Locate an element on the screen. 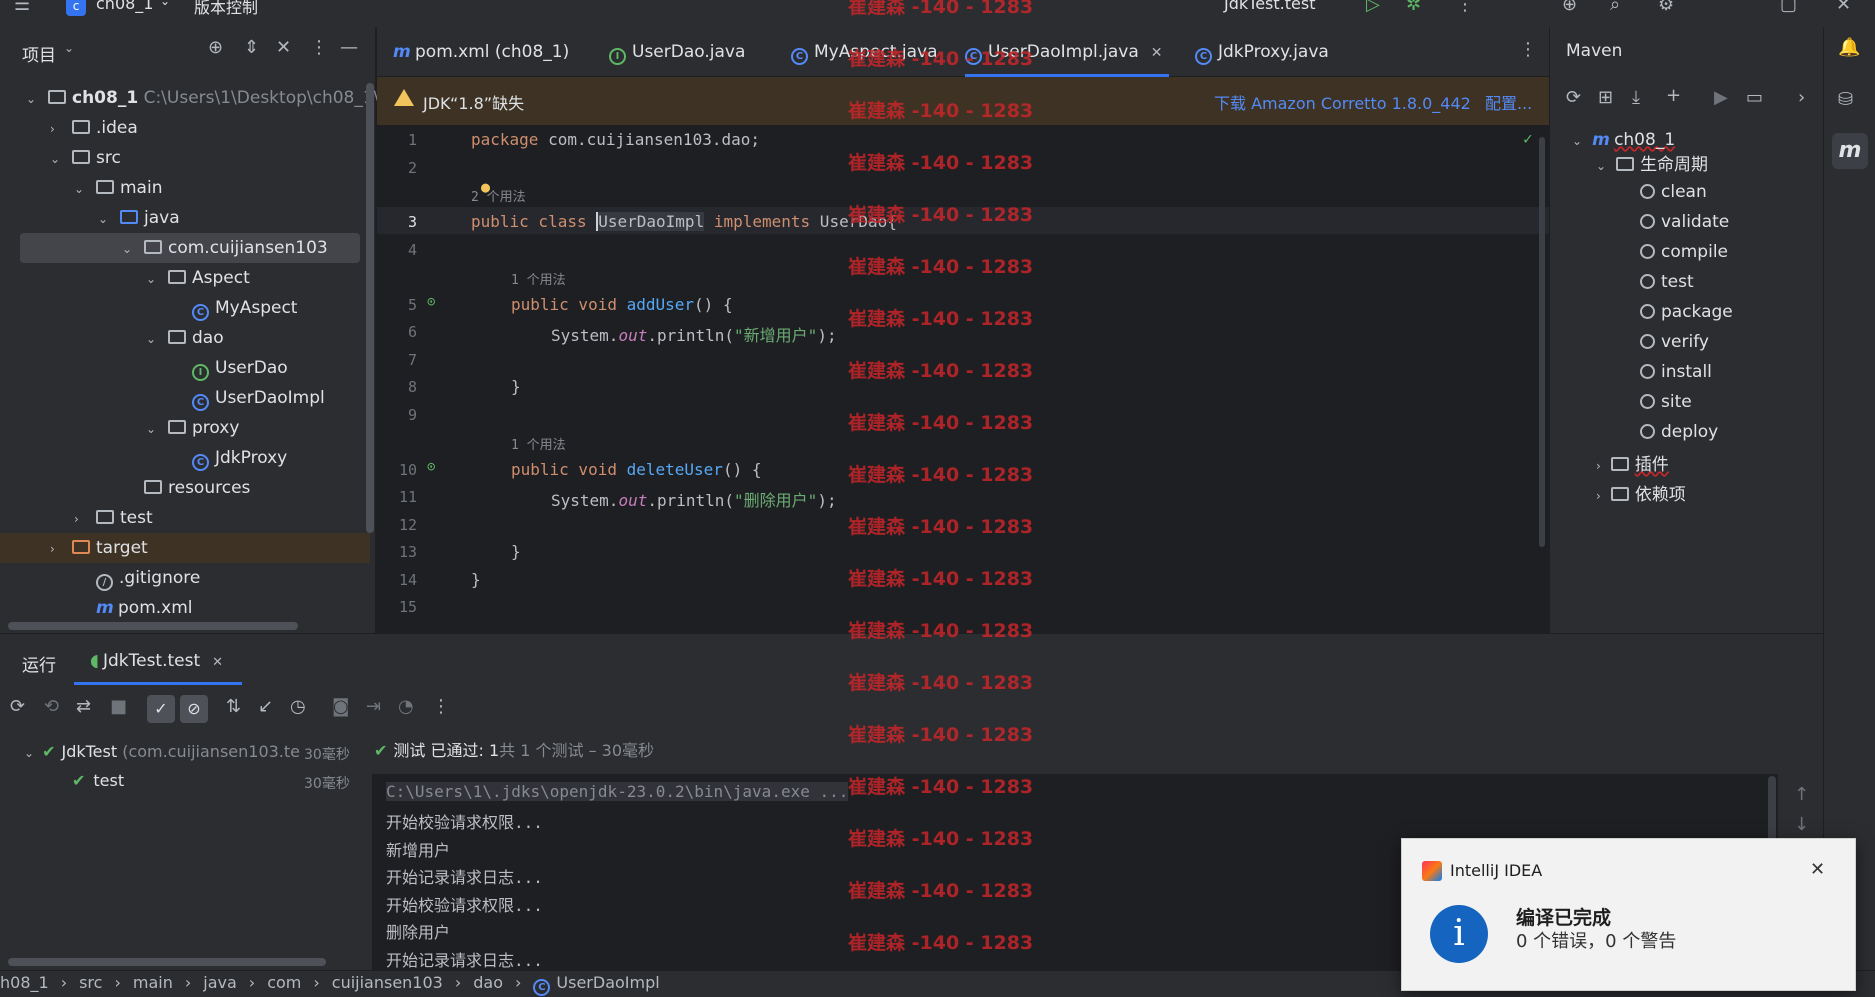 The height and width of the screenshot is (997, 1875). options-icon: ⋮ is located at coordinates (319, 47).